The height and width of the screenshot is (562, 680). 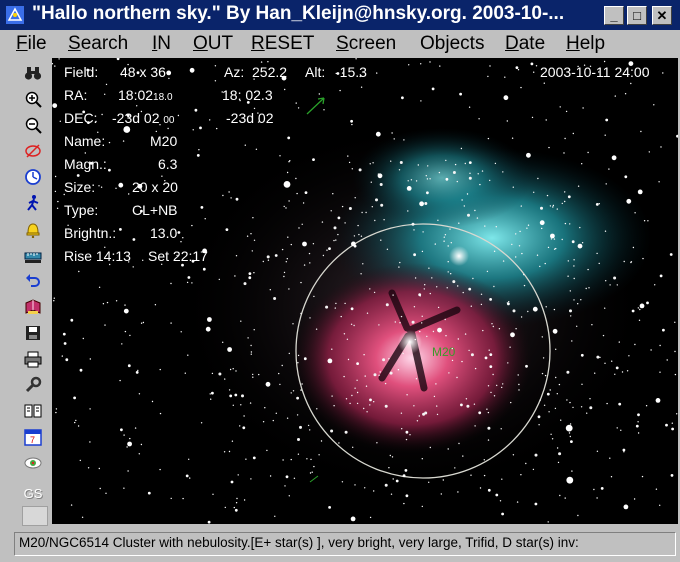 What do you see at coordinates (33, 99) in the screenshot?
I see `zoom-in-icon` at bounding box center [33, 99].